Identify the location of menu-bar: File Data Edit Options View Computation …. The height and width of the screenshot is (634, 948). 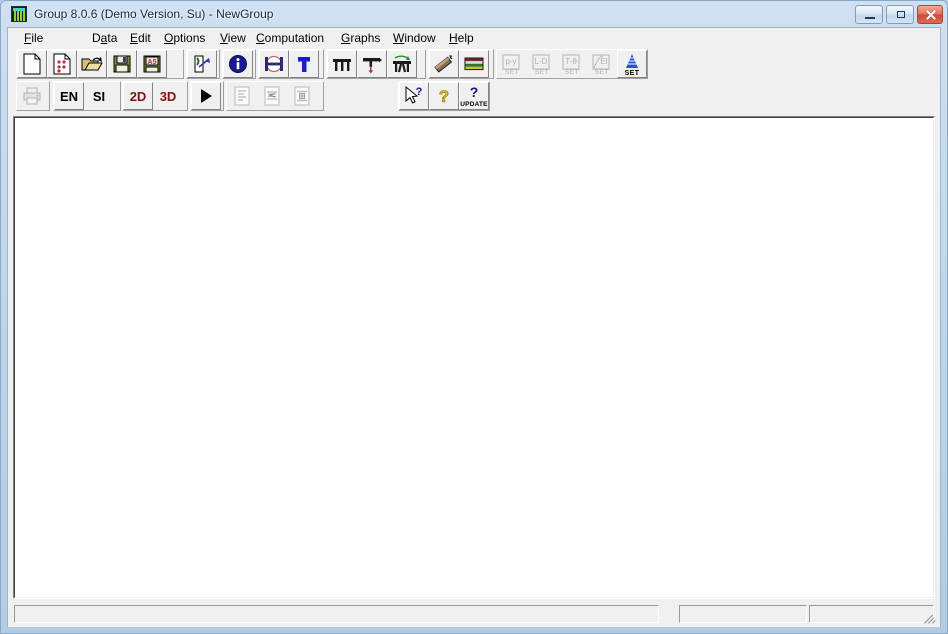
(474, 38).